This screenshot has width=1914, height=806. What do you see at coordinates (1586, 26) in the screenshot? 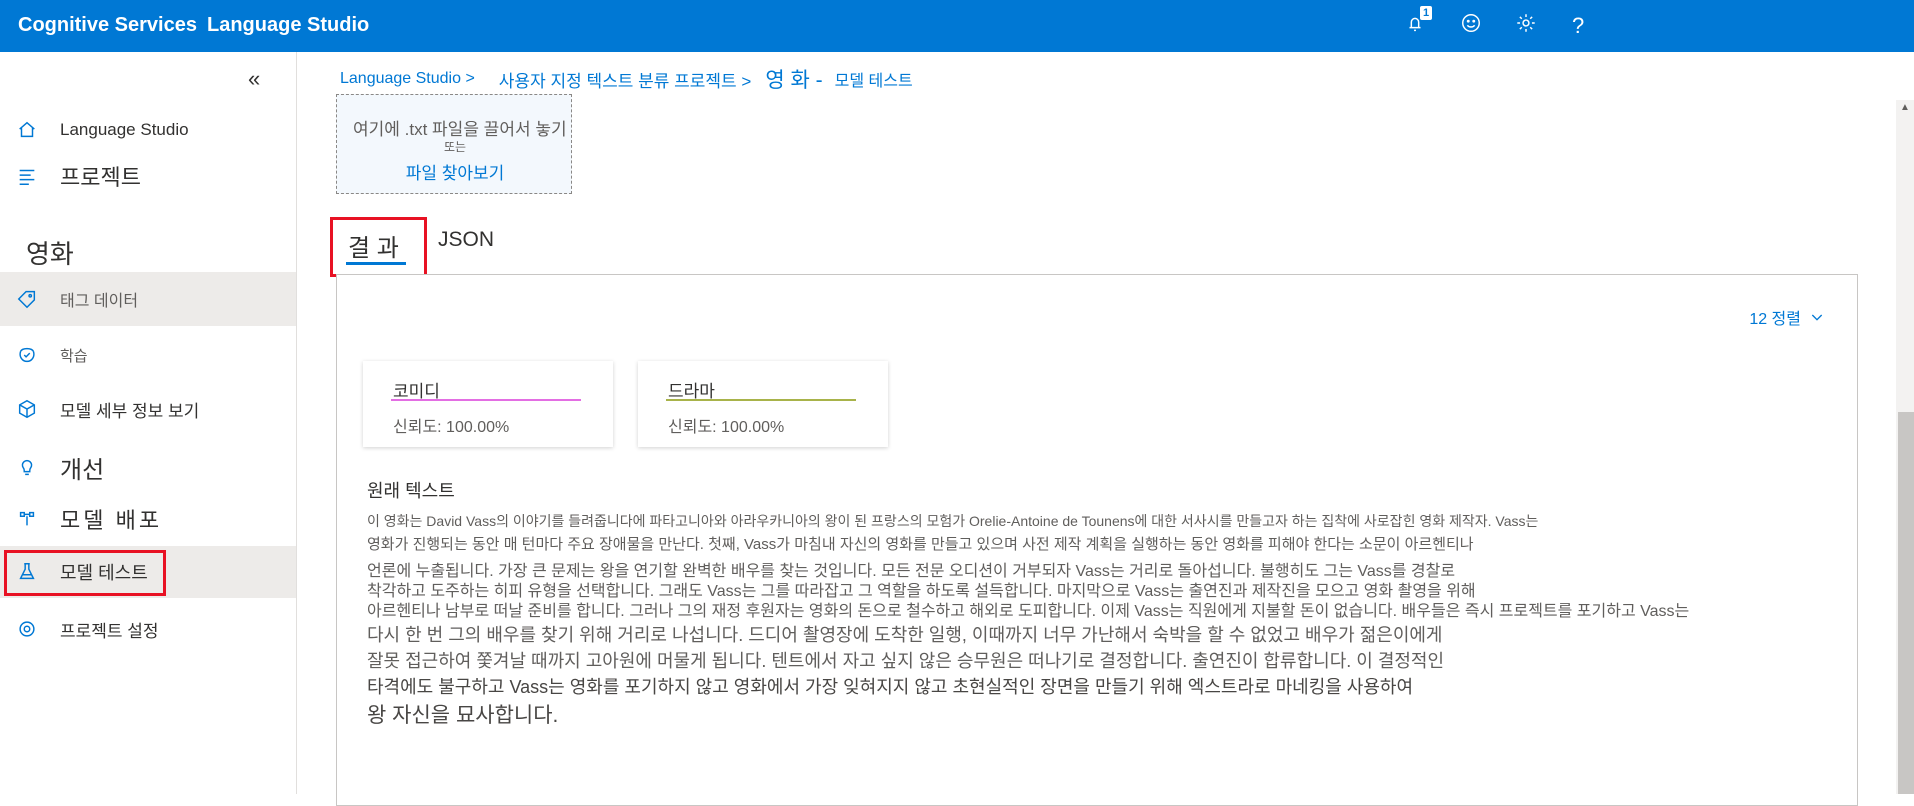
I see `help-button: ?` at bounding box center [1586, 26].